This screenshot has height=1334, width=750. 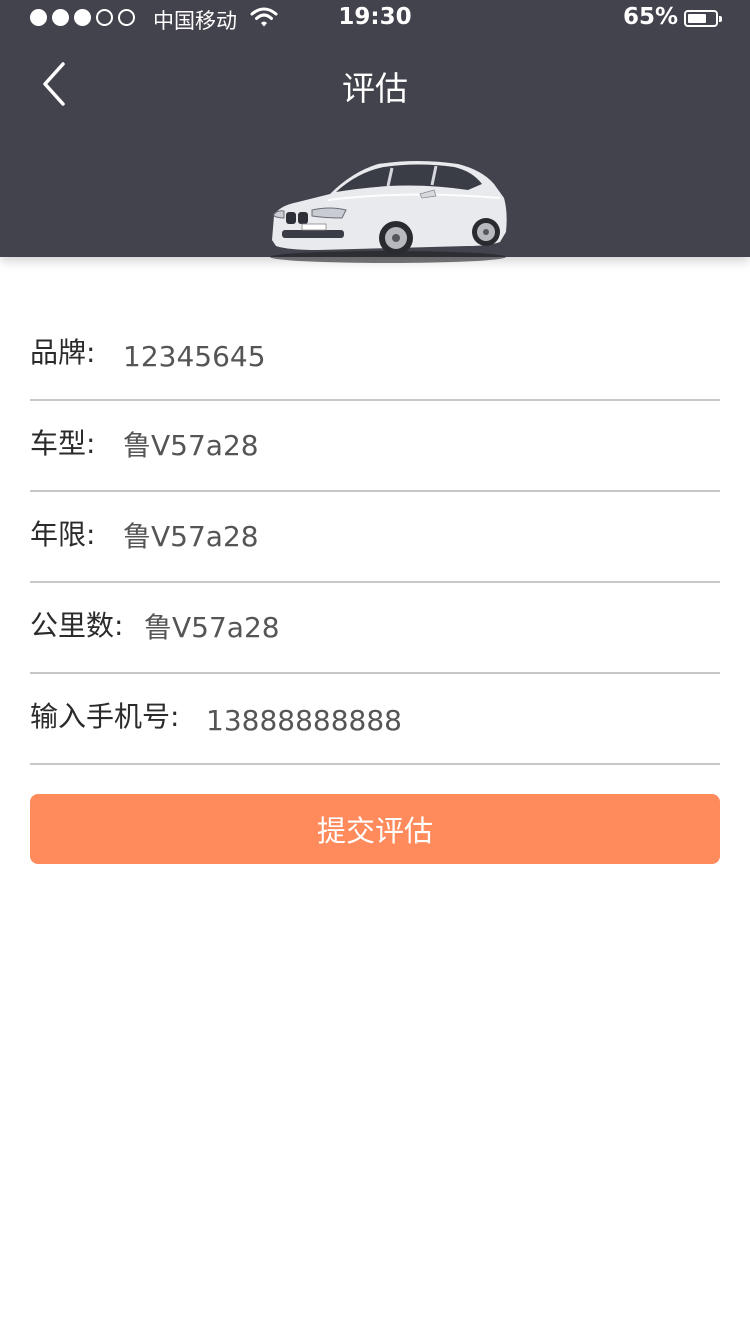 I want to click on mileage-row: 公里数: 鲁V57a28, so click(x=375, y=628).